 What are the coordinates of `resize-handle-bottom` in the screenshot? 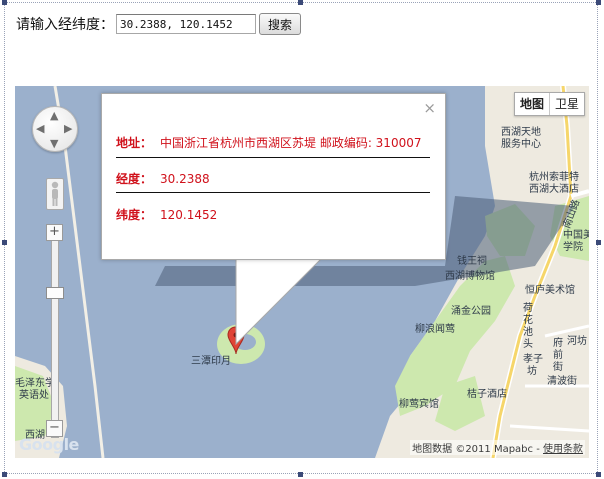 It's located at (300, 474).